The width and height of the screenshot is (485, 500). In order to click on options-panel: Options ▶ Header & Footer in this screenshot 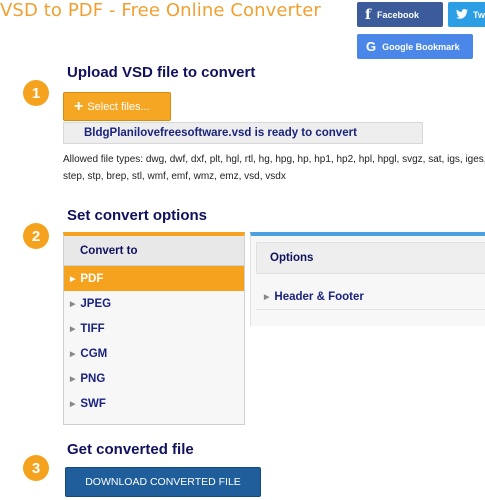, I will do `click(367, 279)`.